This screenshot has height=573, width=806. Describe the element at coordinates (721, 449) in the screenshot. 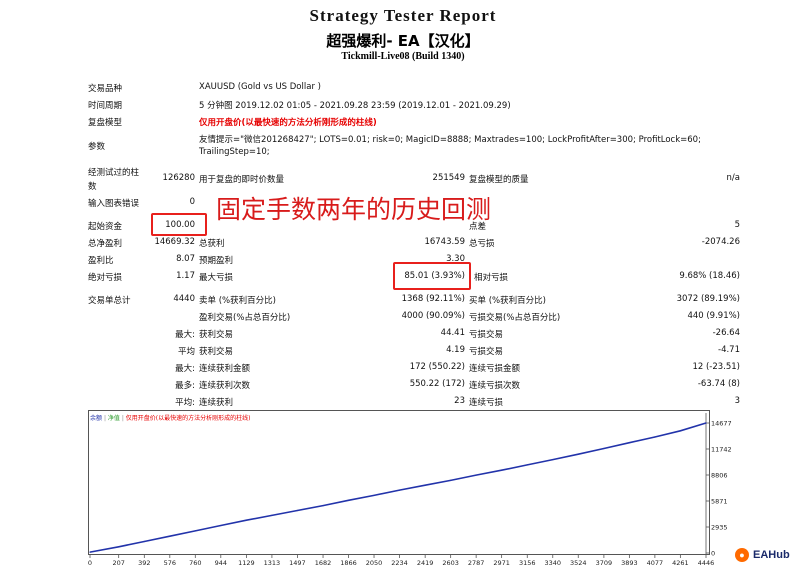

I see `y-tick-label: 11742` at that location.